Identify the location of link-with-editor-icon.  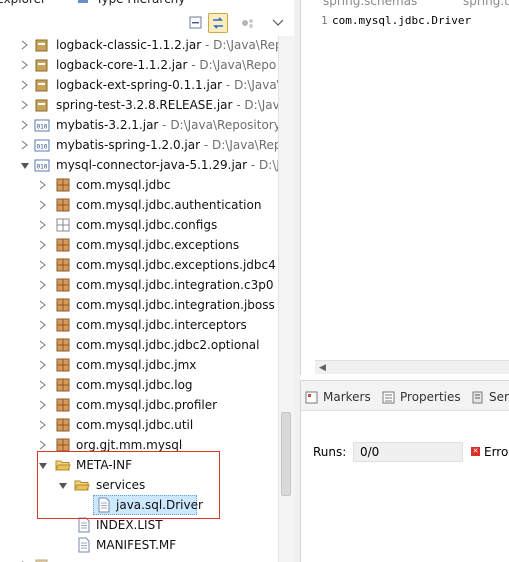
(218, 23).